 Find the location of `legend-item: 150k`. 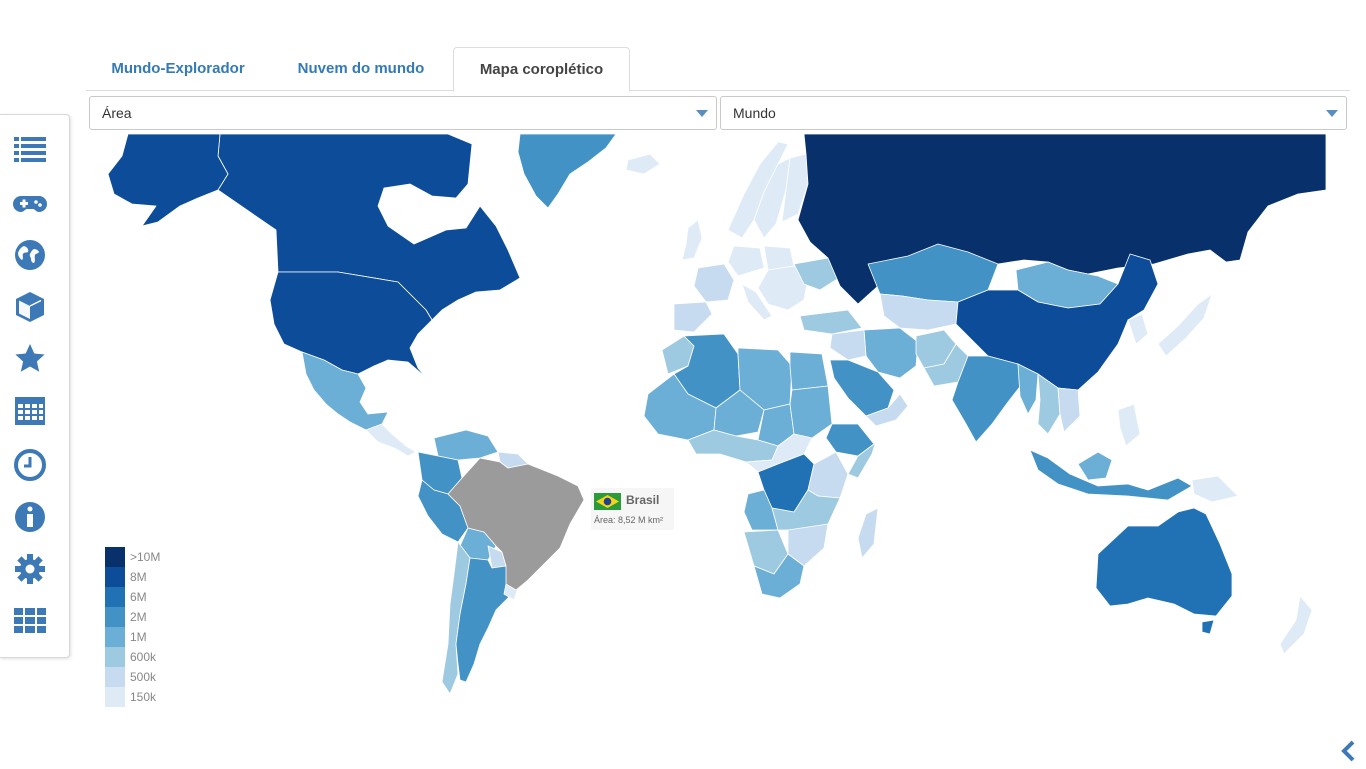

legend-item: 150k is located at coordinates (145, 697).